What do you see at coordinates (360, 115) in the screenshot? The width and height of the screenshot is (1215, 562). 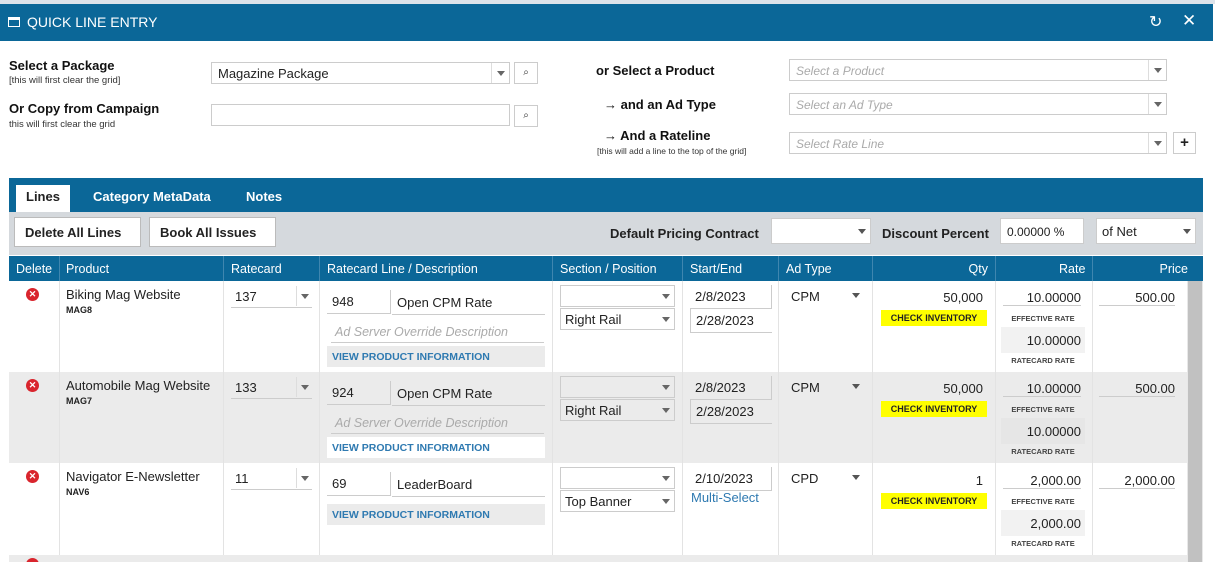 I see `copy-campaign-input` at bounding box center [360, 115].